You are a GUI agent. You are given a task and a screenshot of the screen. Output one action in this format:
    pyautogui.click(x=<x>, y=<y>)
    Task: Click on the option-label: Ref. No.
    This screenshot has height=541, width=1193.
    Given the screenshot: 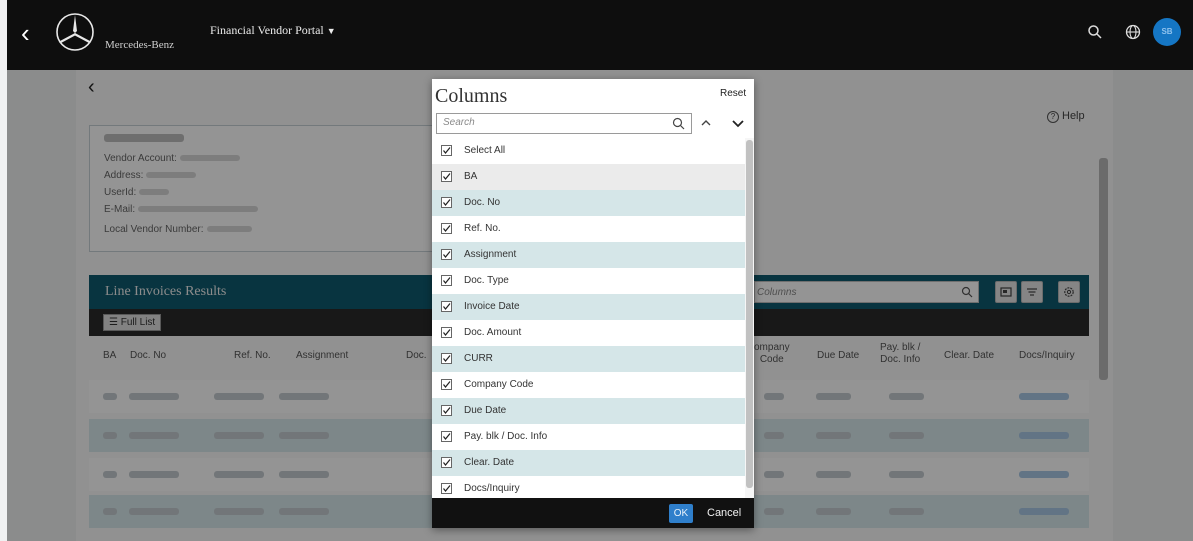 What is the action you would take?
    pyautogui.click(x=482, y=228)
    